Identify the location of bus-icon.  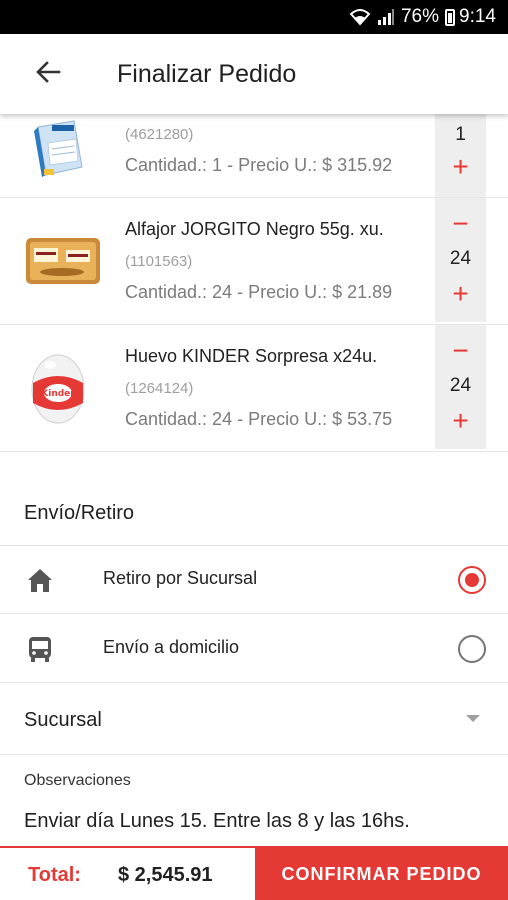
(40, 649).